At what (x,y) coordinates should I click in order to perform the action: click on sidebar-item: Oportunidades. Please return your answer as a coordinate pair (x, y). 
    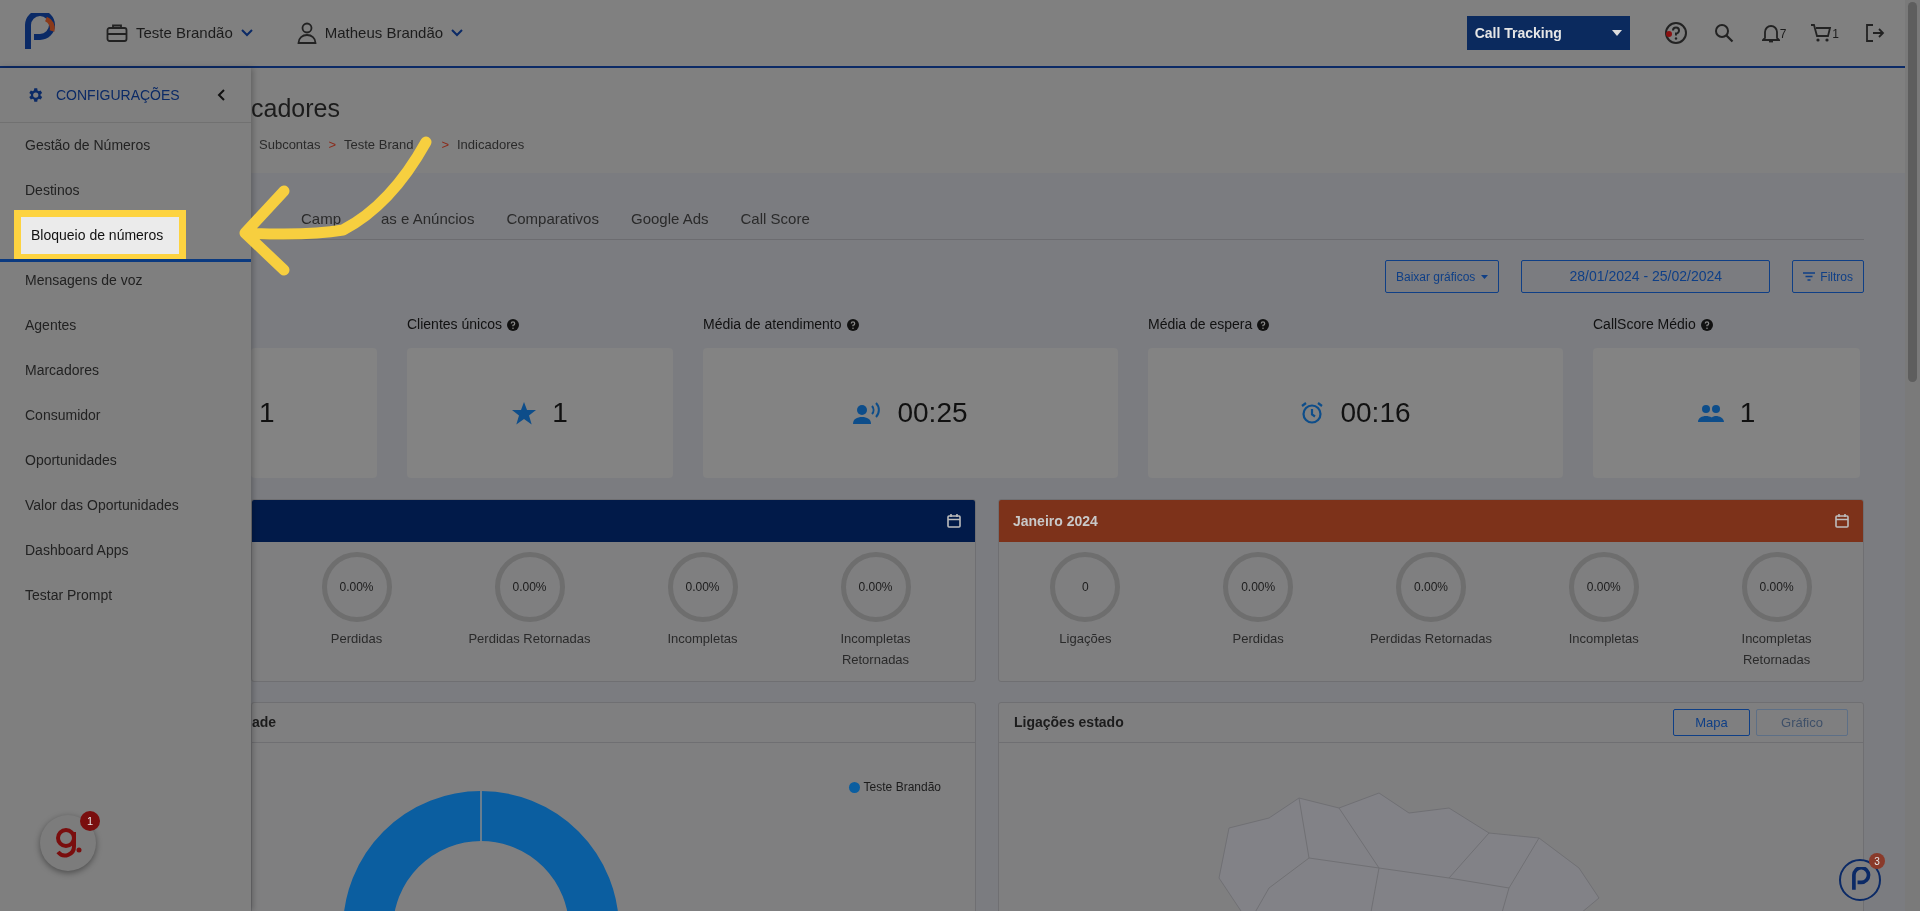
    Looking at the image, I should click on (65, 460).